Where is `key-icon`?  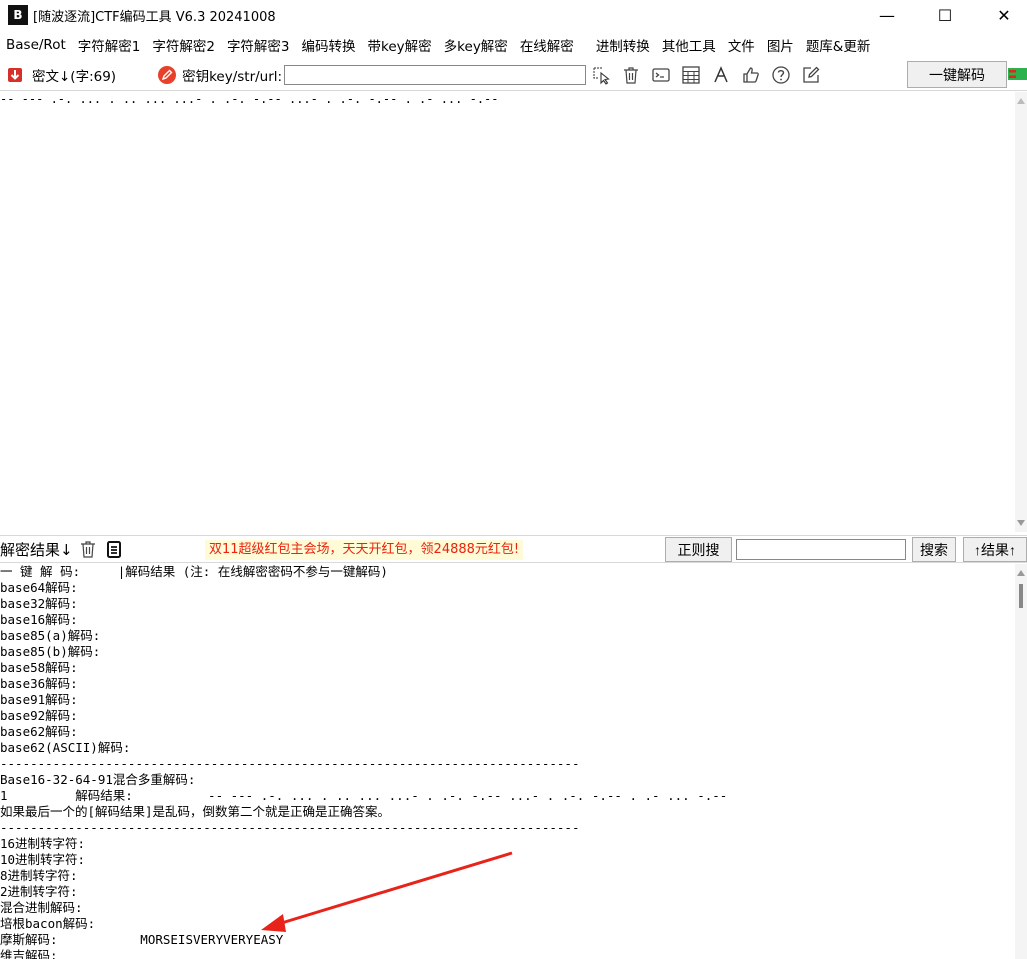
key-icon is located at coordinates (167, 75).